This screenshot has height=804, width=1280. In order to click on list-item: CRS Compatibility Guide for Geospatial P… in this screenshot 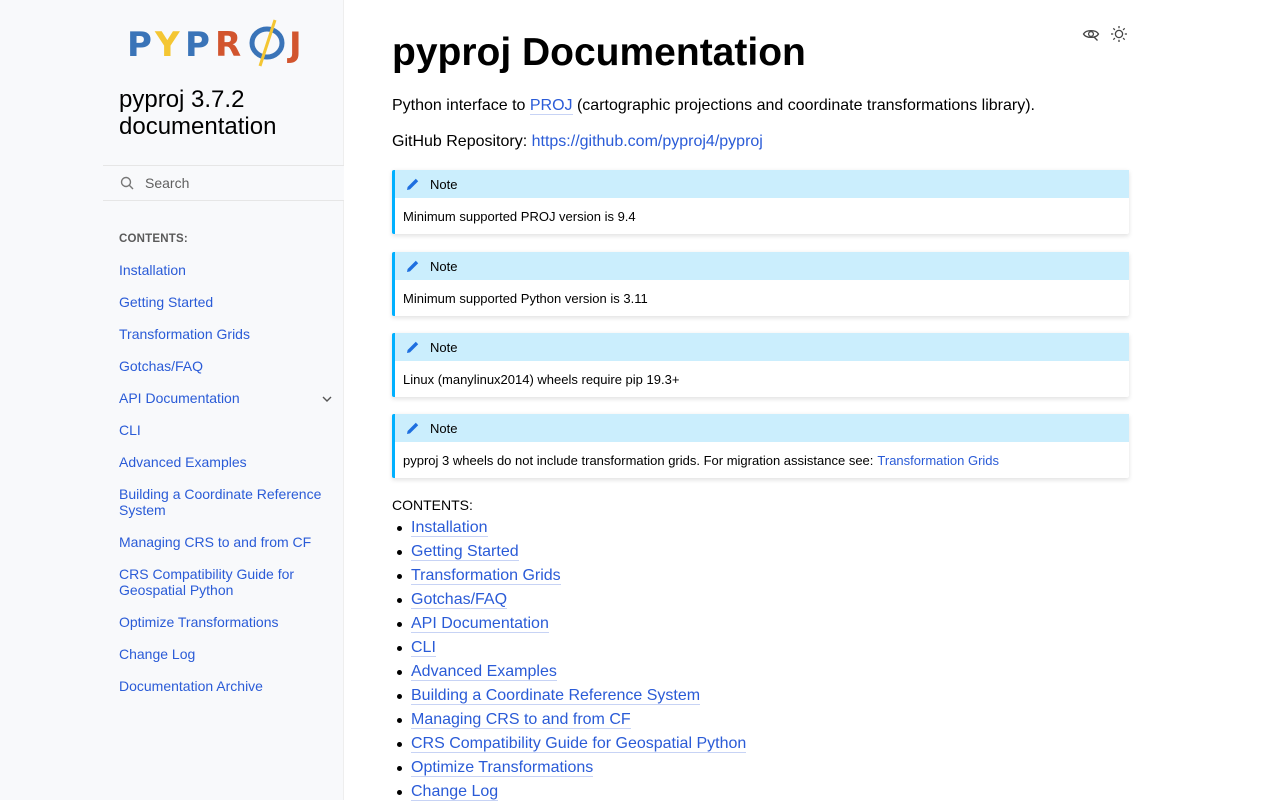, I will do `click(571, 744)`.